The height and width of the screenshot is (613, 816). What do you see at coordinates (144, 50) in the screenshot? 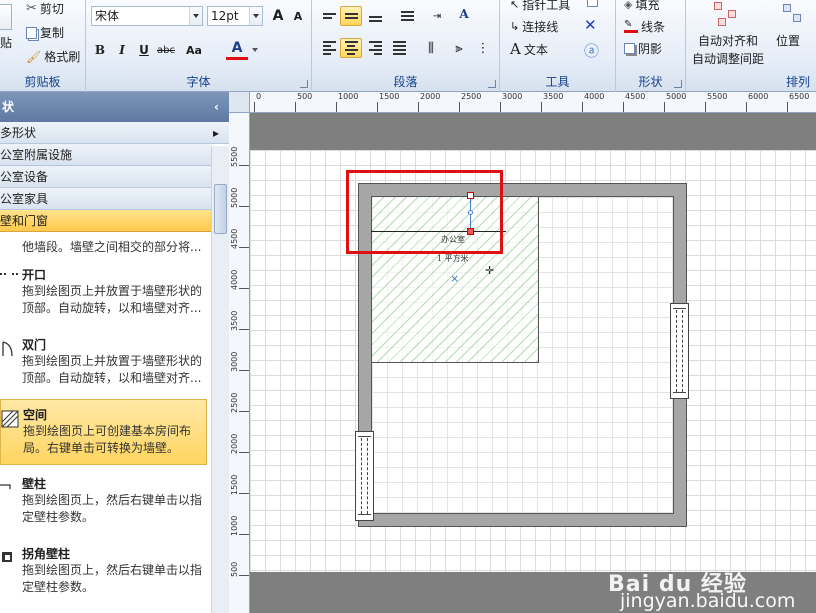
I see `underline-button: U` at bounding box center [144, 50].